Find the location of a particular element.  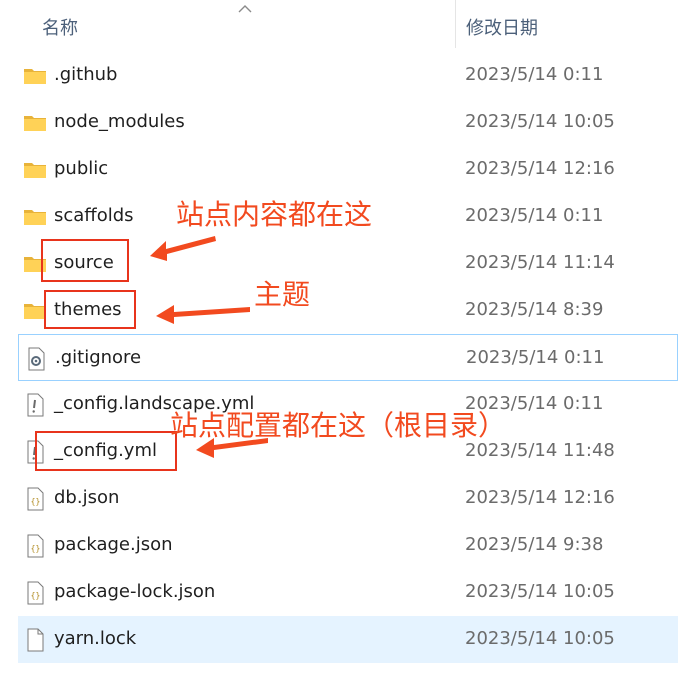

date-modified-column-header: 修改日期 is located at coordinates (502, 27).